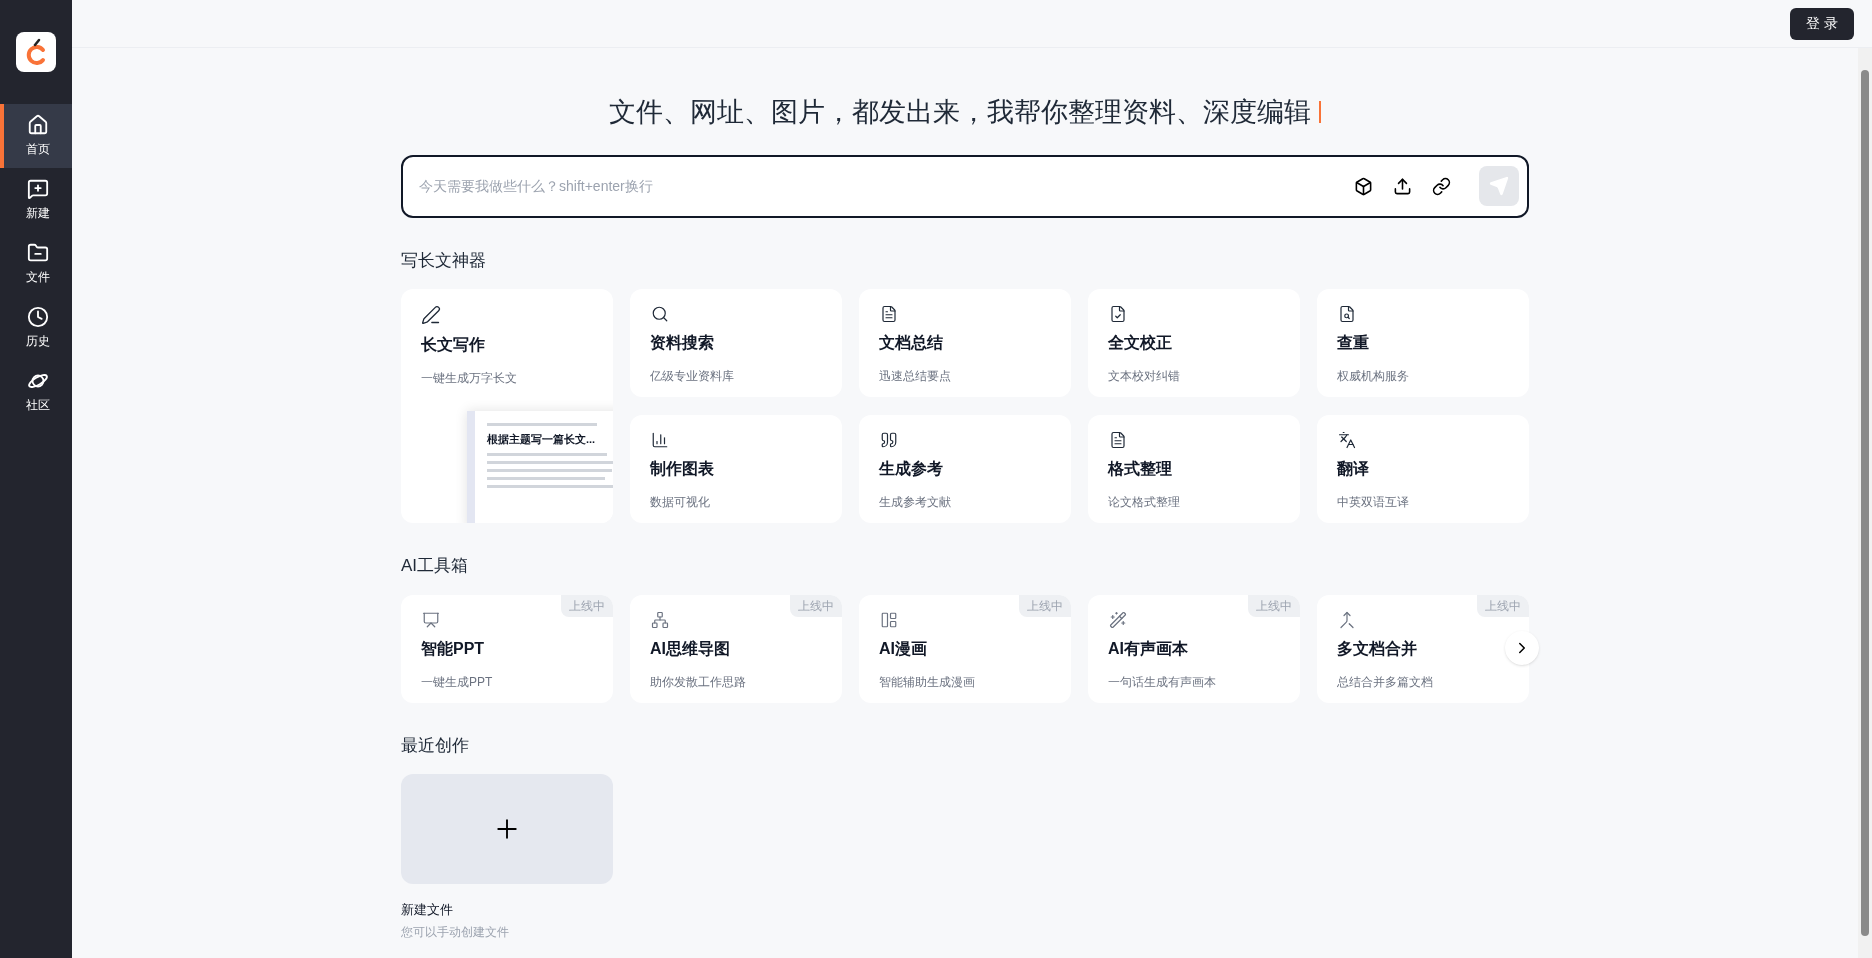  I want to click on sidebar-item: 历史, so click(36, 328).